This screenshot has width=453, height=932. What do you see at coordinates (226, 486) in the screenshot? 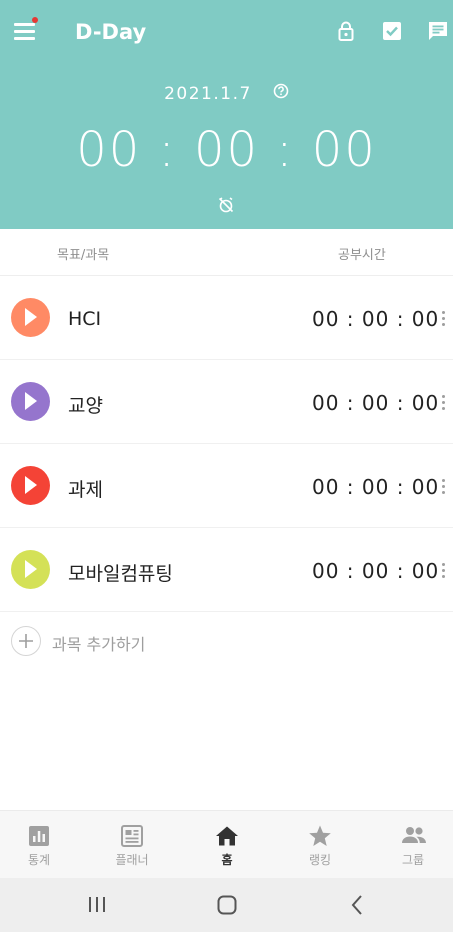
I see `subject-row: 과제 00 : 00 : 00` at bounding box center [226, 486].